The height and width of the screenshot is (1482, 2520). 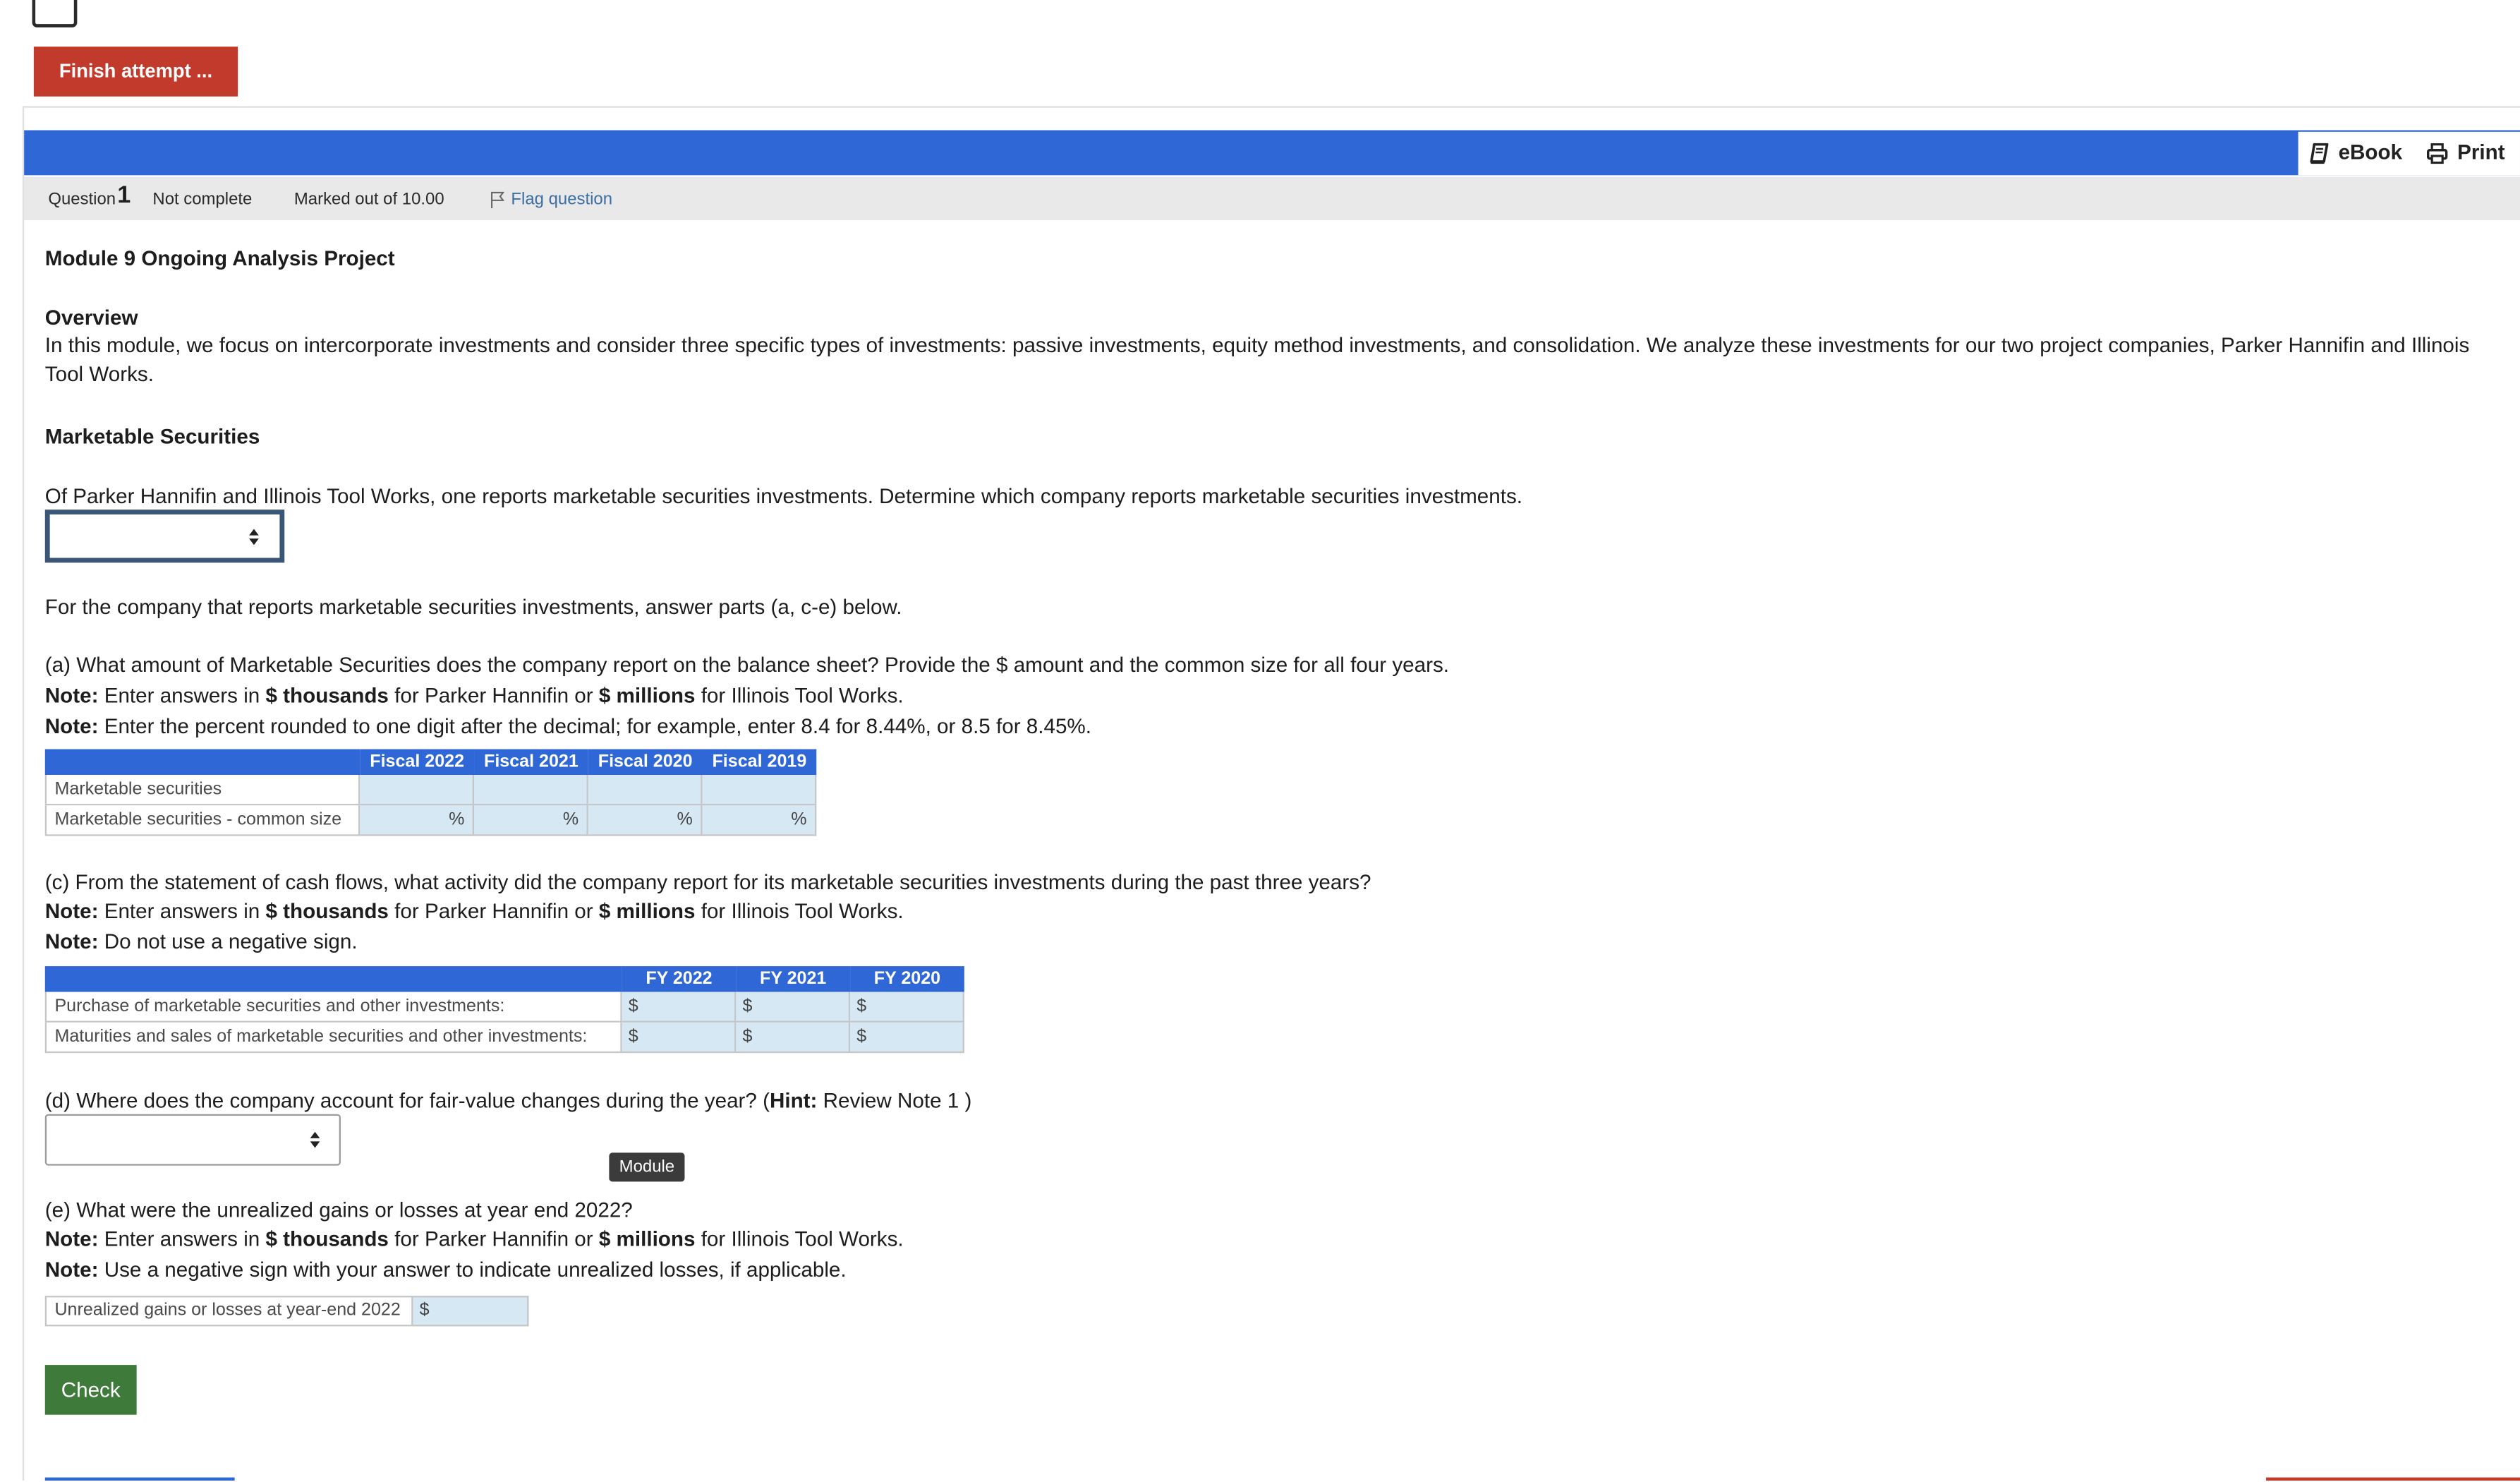 I want to click on print-link: Print, so click(x=2468, y=152).